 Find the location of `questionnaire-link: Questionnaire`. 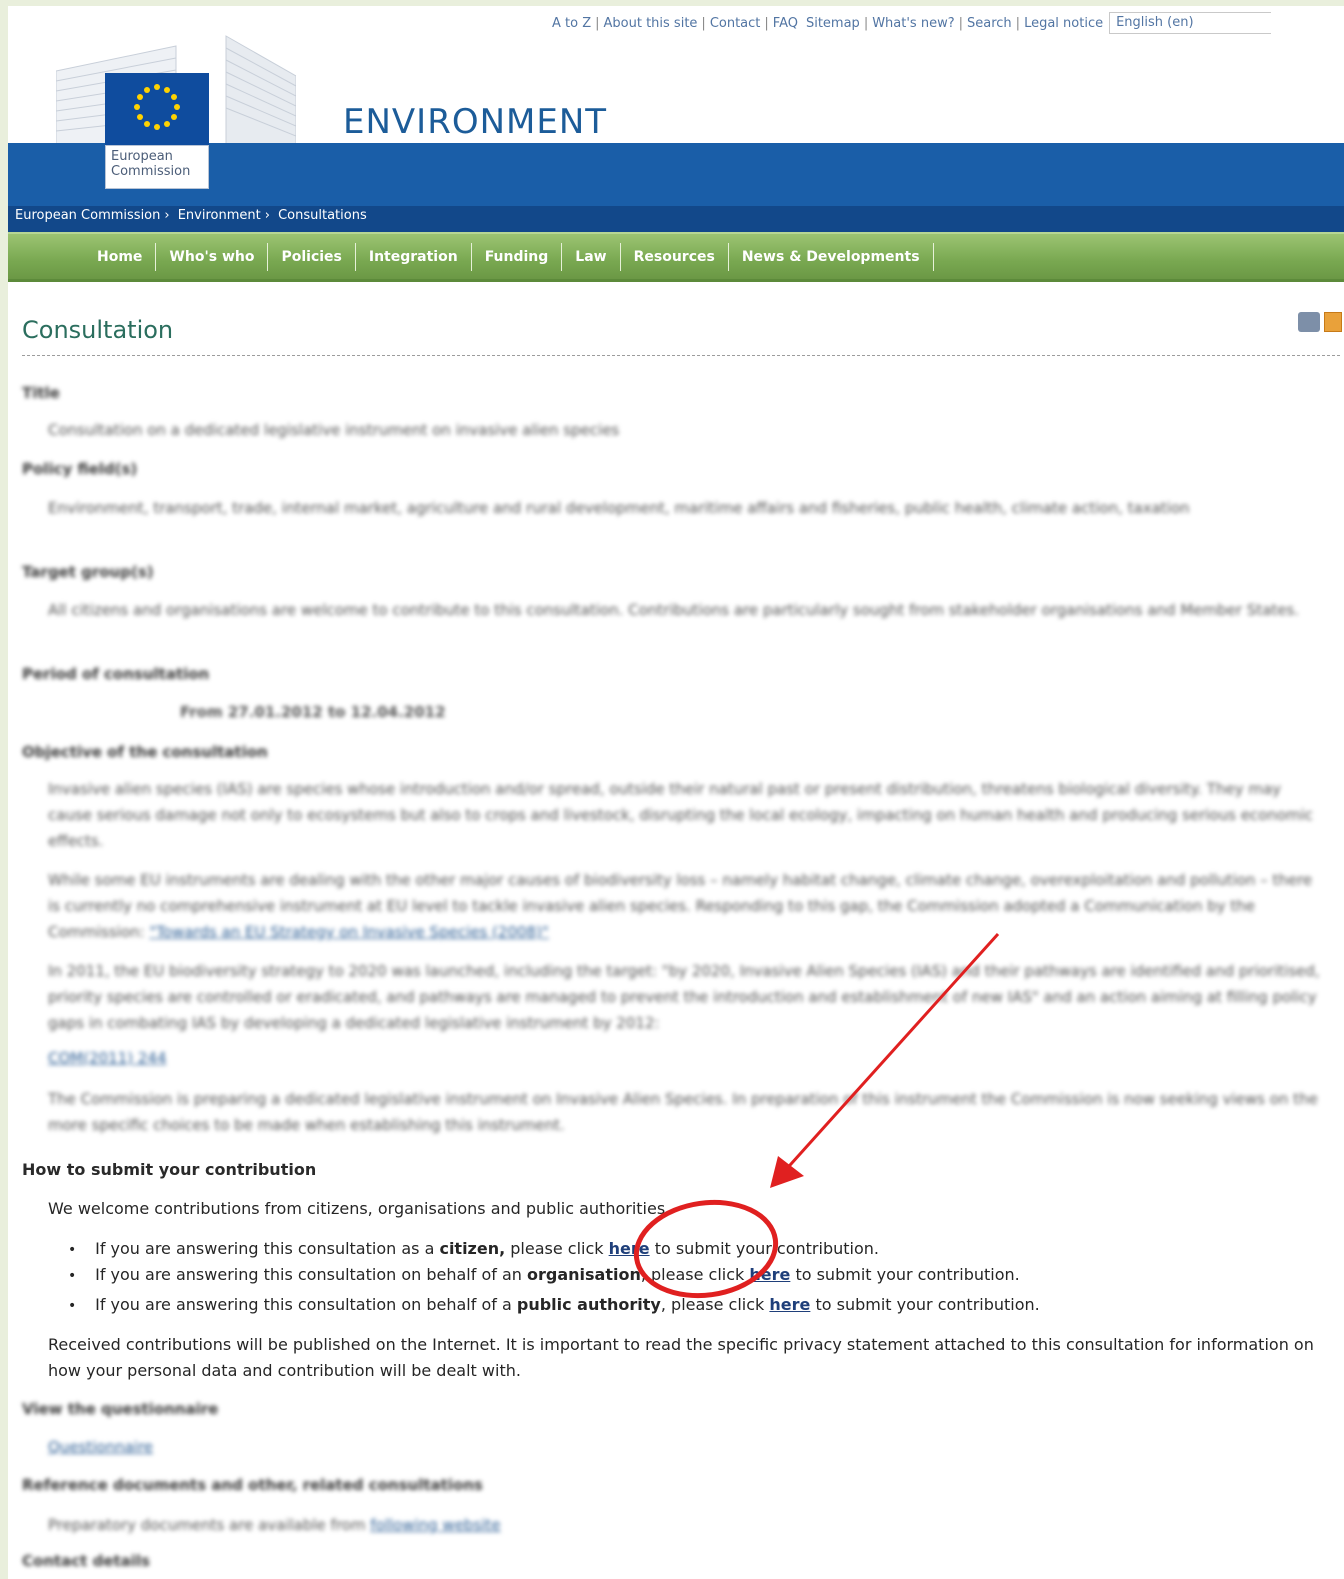

questionnaire-link: Questionnaire is located at coordinates (198, 1447).